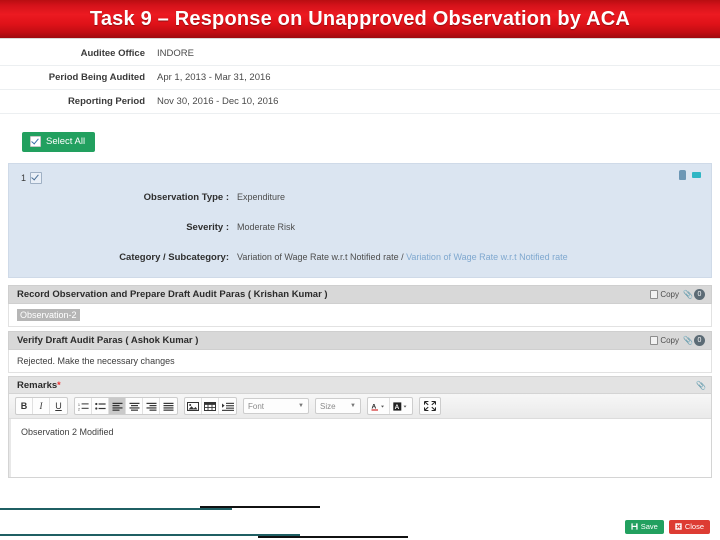 This screenshot has width=720, height=540. I want to click on save-button: Save, so click(644, 527).